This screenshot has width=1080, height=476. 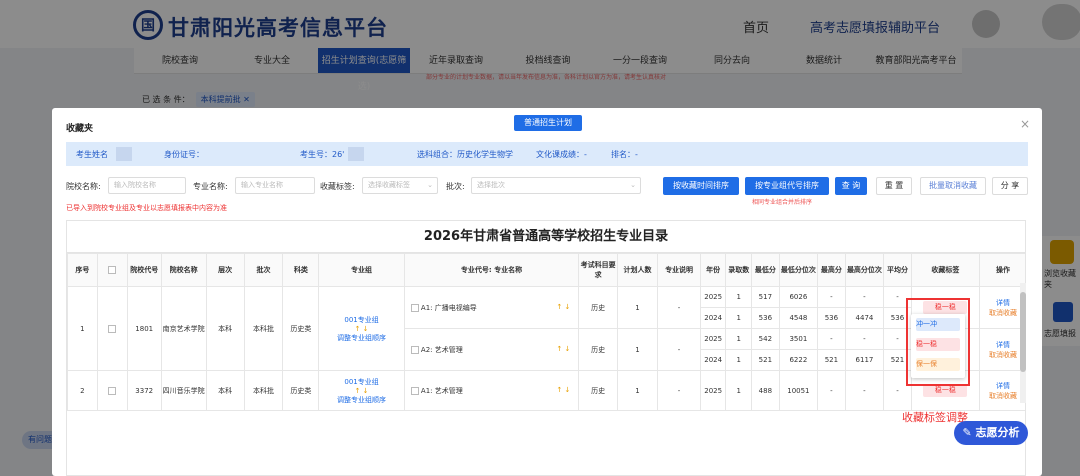 What do you see at coordinates (400, 185) in the screenshot?
I see `fav-tag-select: 选择收藏标签 ⌄` at bounding box center [400, 185].